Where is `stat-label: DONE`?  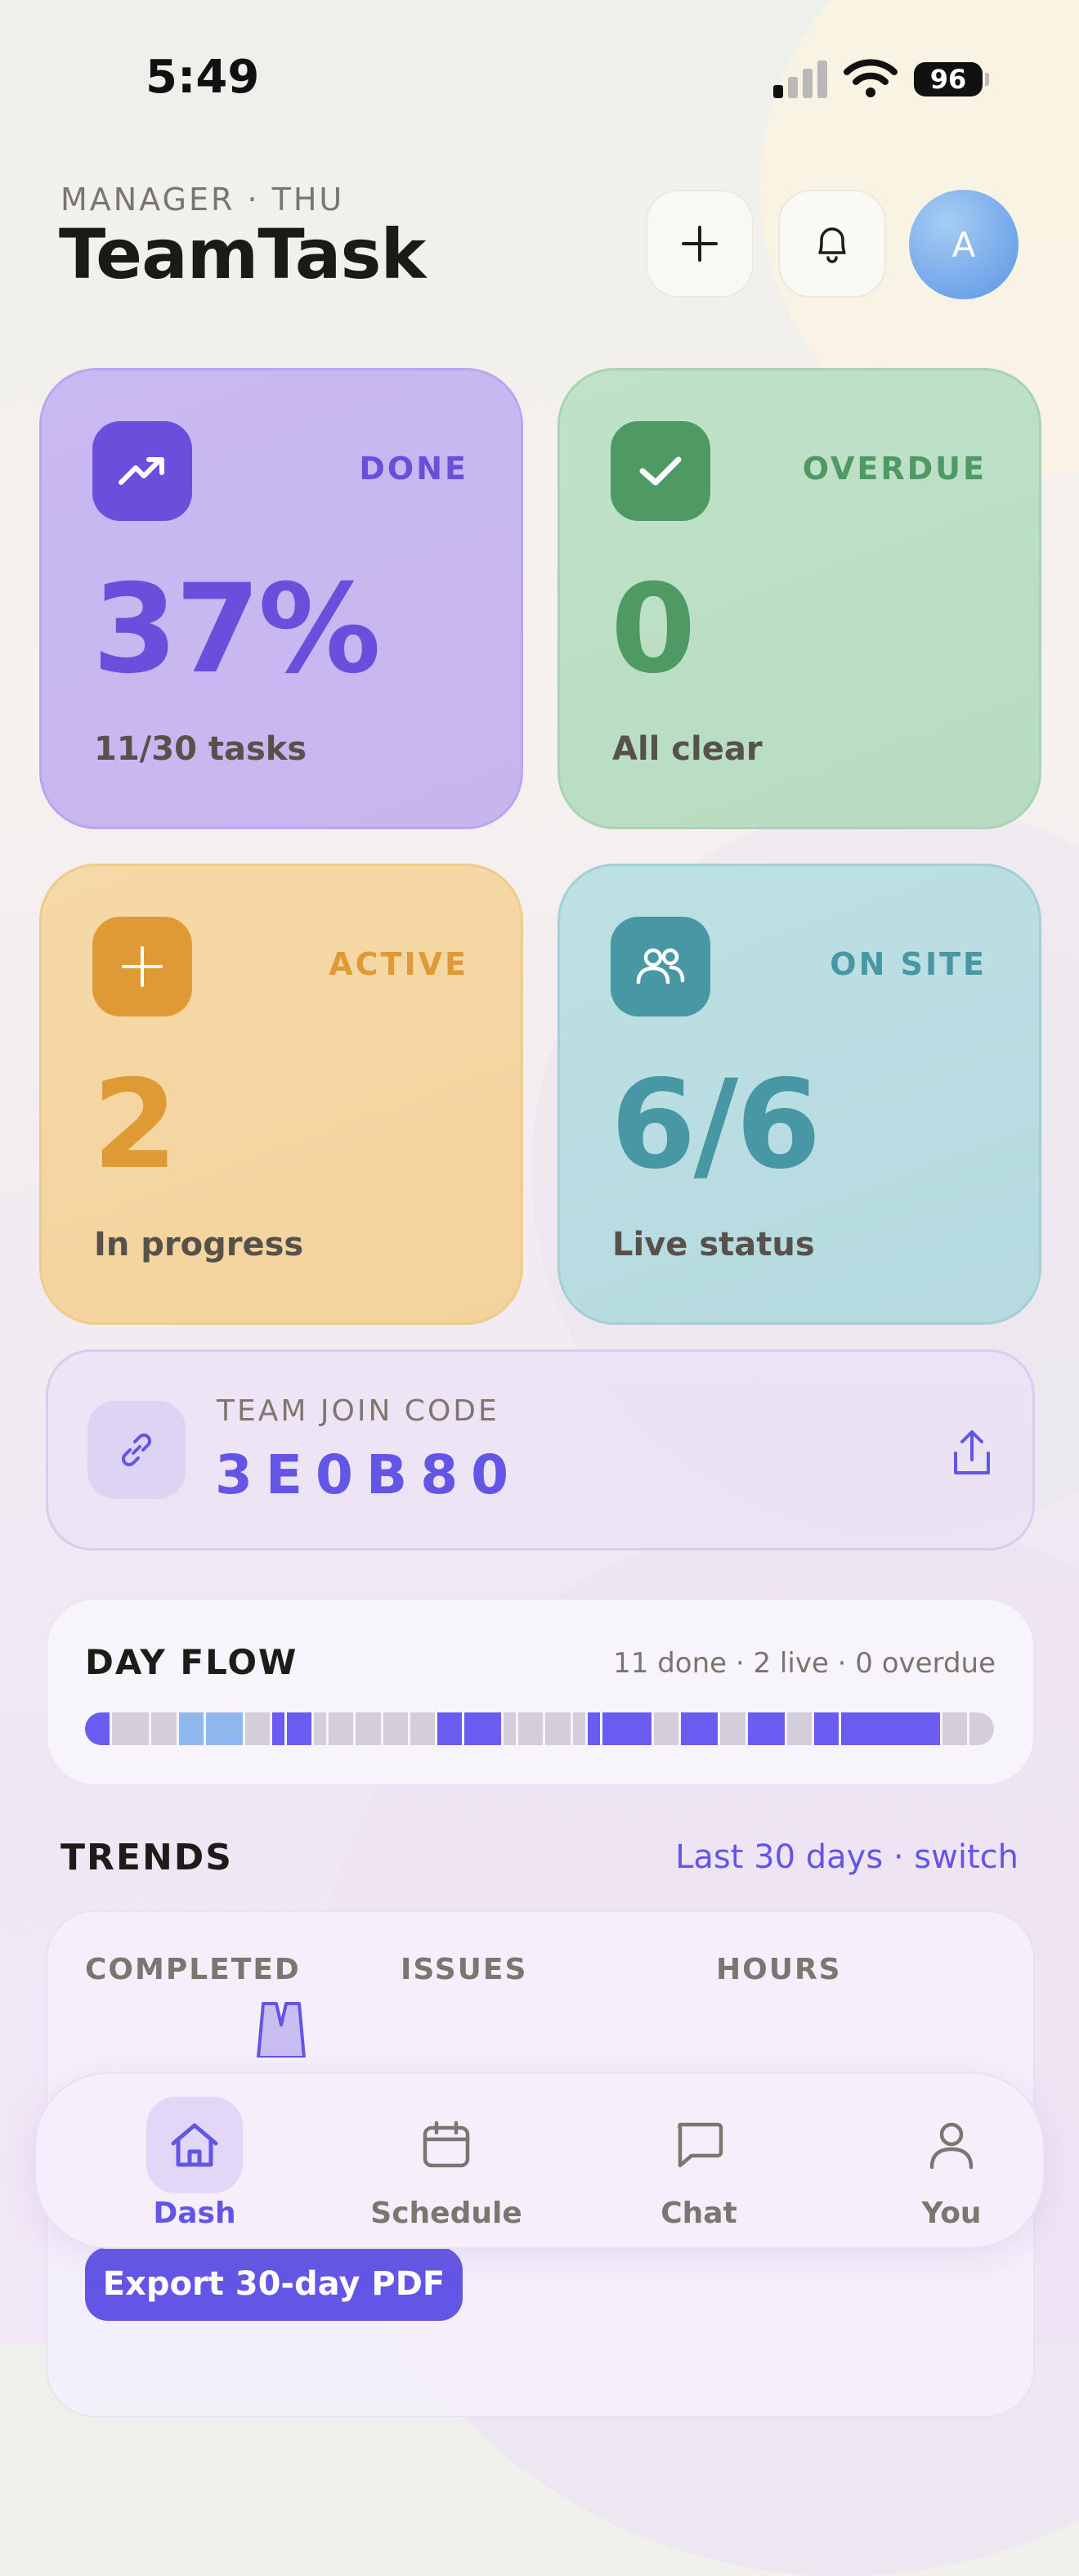 stat-label: DONE is located at coordinates (413, 469).